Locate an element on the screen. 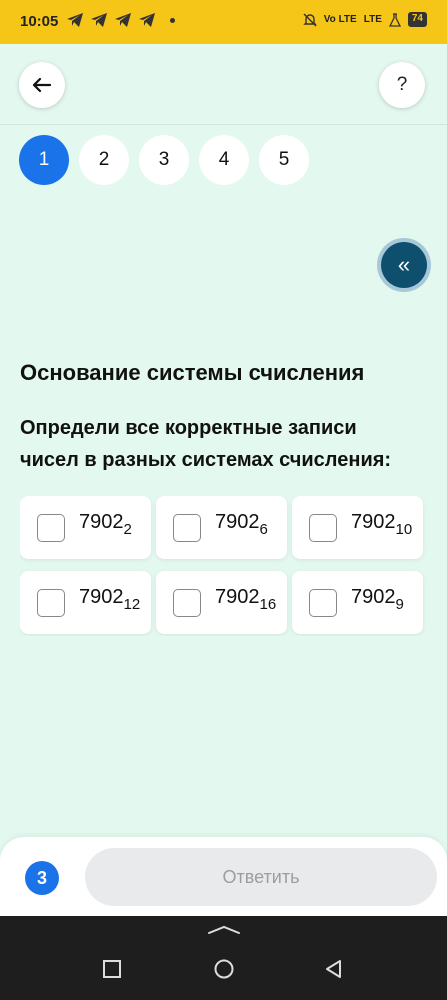  flask-icon is located at coordinates (394, 19).